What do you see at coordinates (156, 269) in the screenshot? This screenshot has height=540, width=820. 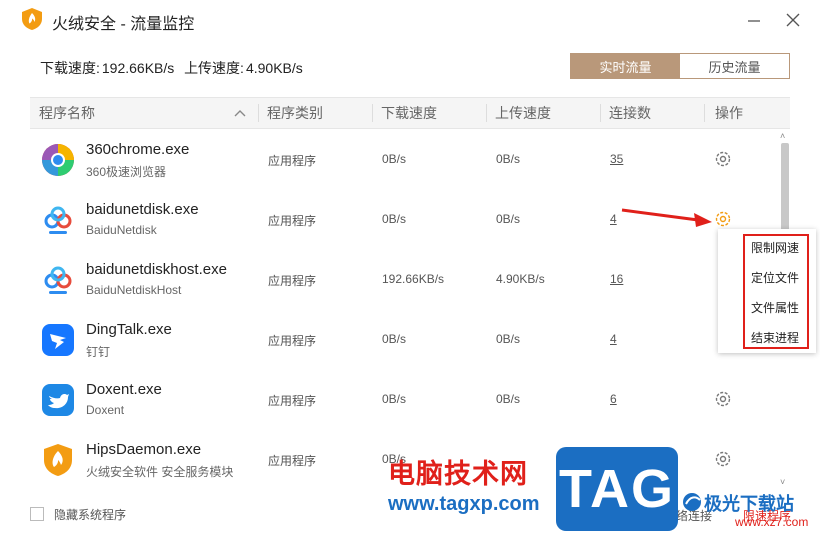 I see `program-name: baidunetdiskhost.exe` at bounding box center [156, 269].